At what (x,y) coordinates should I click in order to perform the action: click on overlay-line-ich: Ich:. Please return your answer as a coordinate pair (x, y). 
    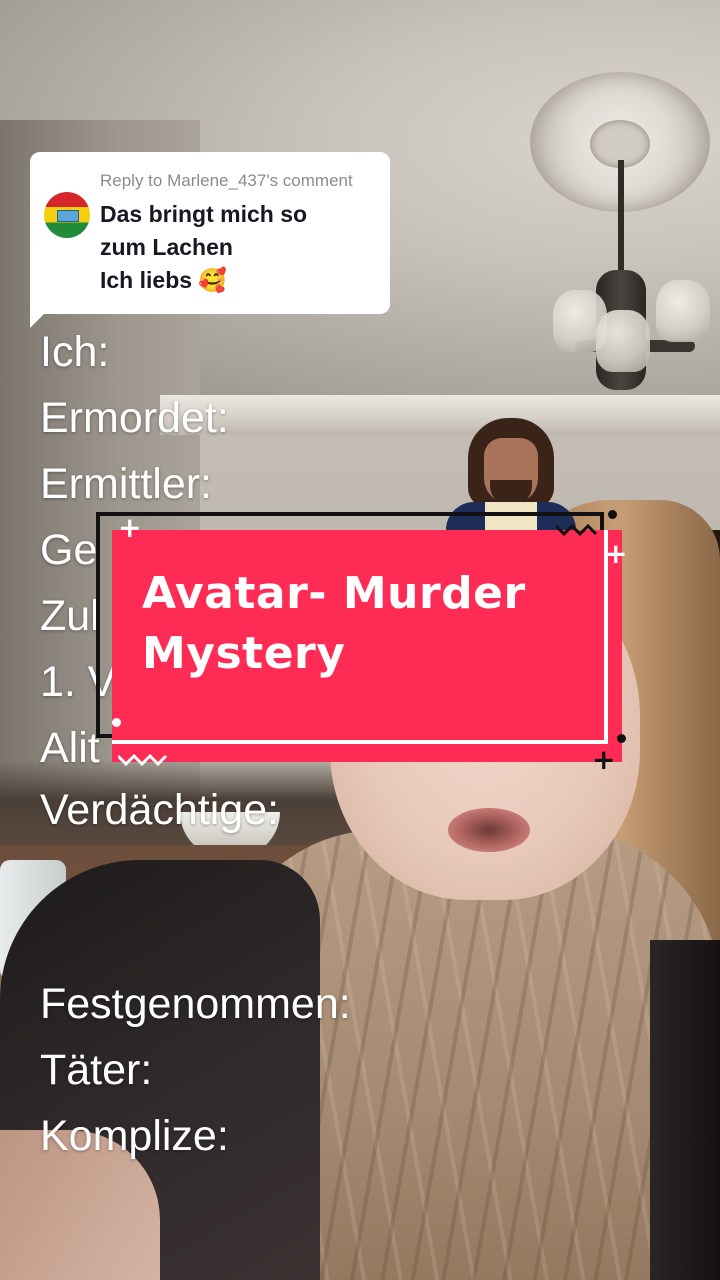
    Looking at the image, I should click on (75, 352).